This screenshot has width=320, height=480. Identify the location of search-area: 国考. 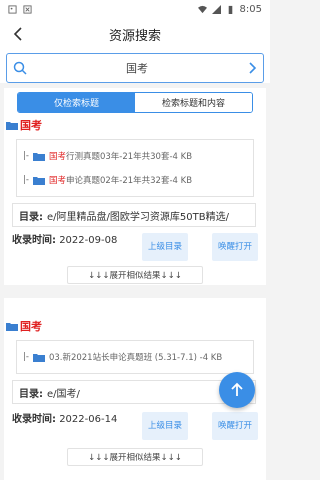
(135, 66).